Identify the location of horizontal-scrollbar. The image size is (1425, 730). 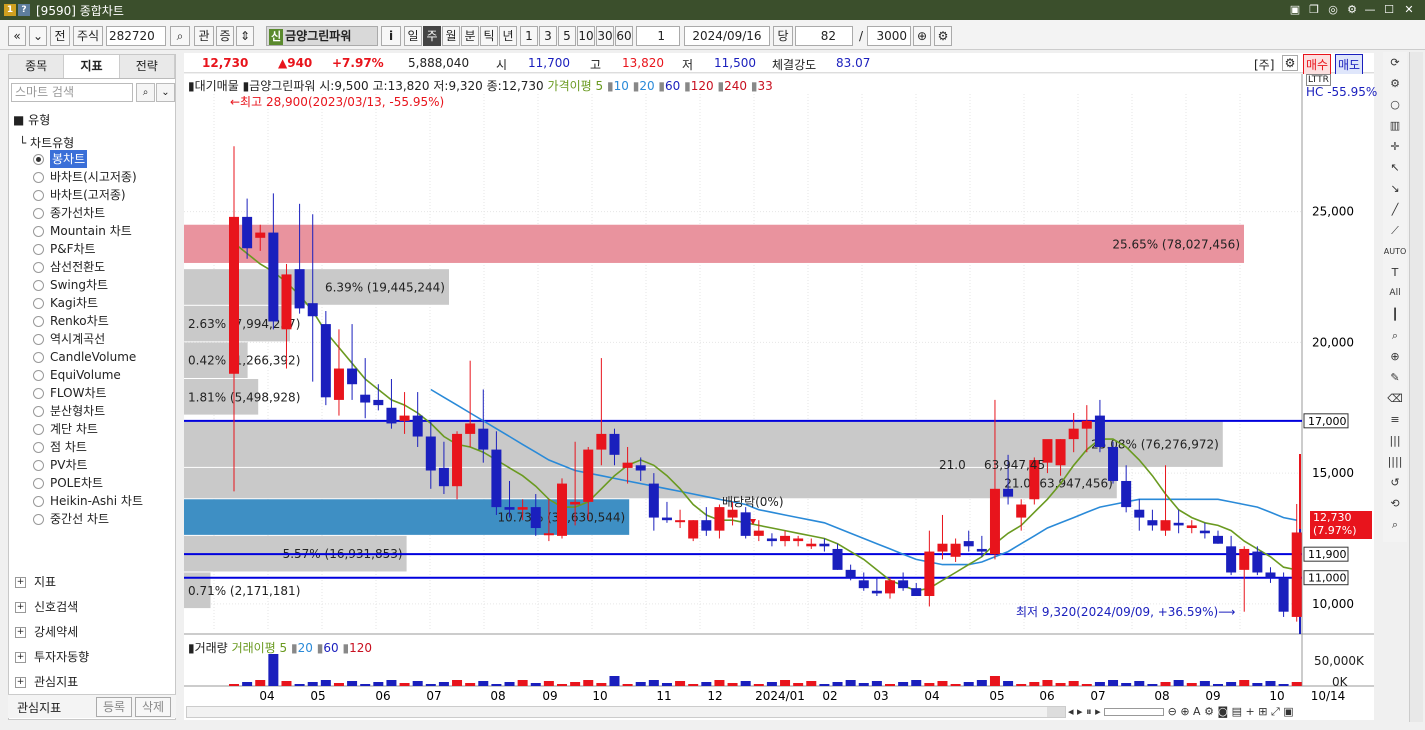
(626, 712).